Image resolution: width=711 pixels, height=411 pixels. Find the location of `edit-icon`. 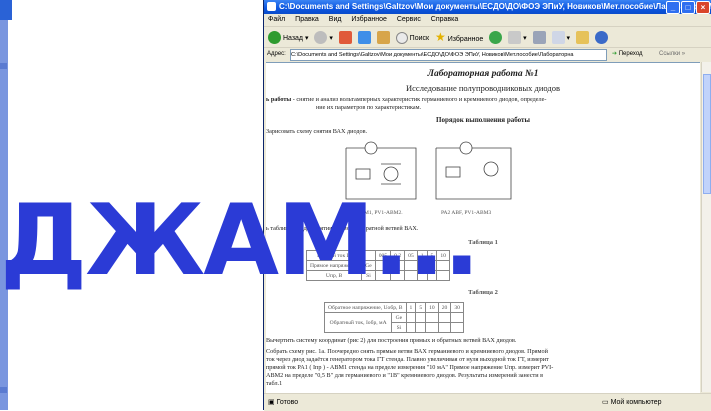

edit-icon is located at coordinates (558, 38).